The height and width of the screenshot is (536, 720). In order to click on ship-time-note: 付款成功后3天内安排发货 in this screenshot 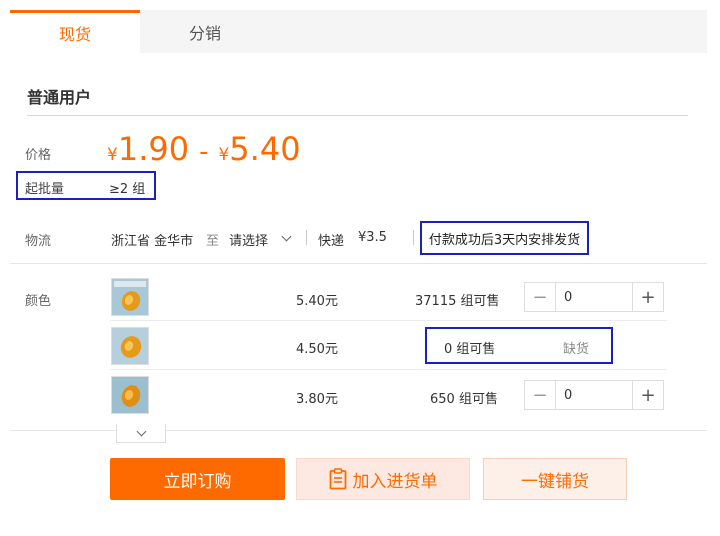, I will do `click(504, 238)`.